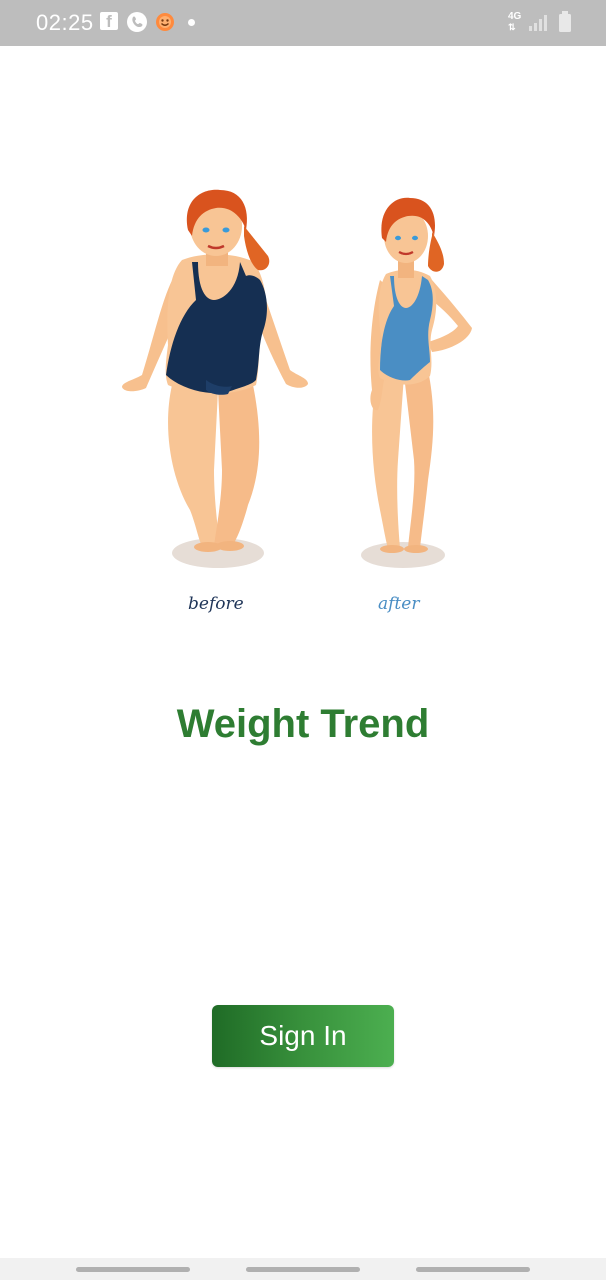  I want to click on status-bar: 02:25 f 4G ⇅, so click(303, 23).